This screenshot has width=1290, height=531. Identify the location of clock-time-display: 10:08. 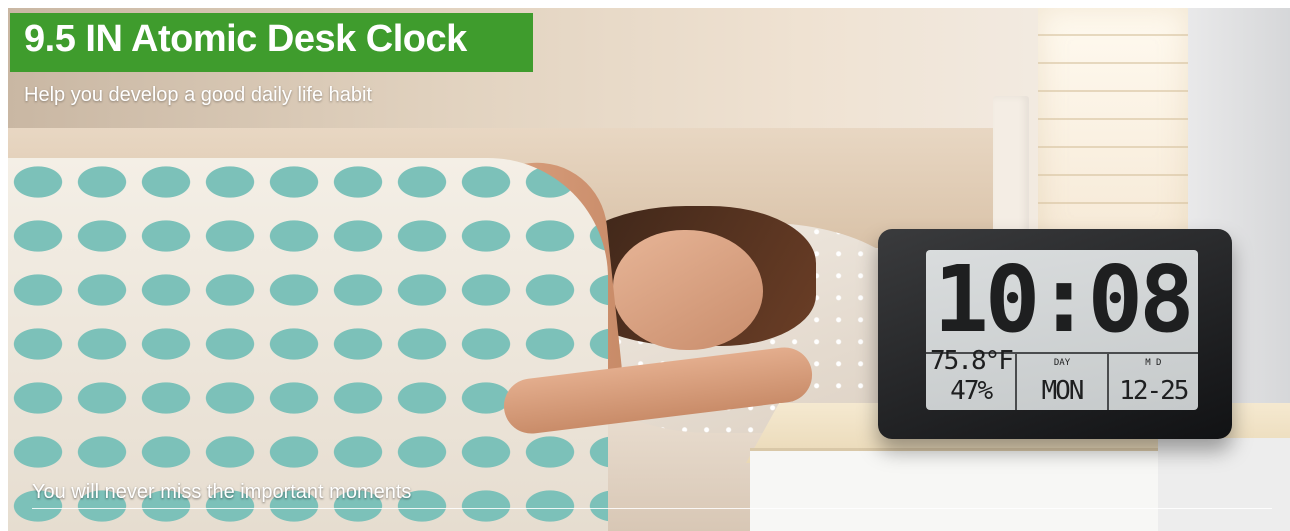
(1064, 299).